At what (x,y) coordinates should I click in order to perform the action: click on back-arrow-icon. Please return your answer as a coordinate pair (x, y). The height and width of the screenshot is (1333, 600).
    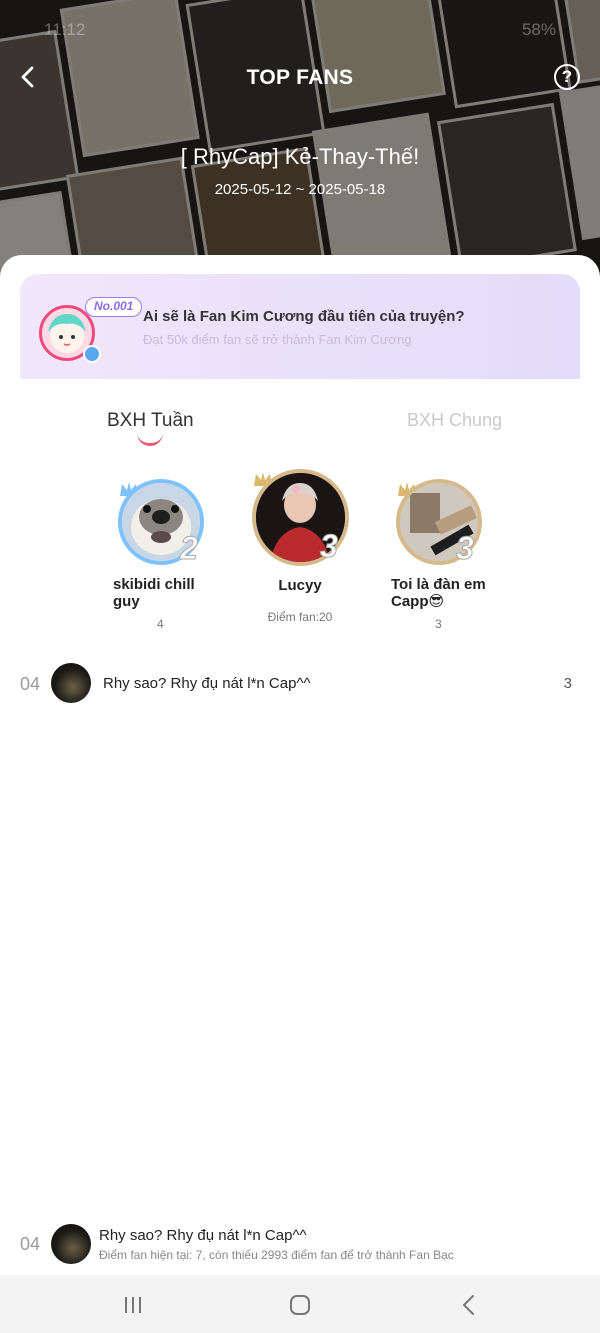
    Looking at the image, I should click on (468, 1305).